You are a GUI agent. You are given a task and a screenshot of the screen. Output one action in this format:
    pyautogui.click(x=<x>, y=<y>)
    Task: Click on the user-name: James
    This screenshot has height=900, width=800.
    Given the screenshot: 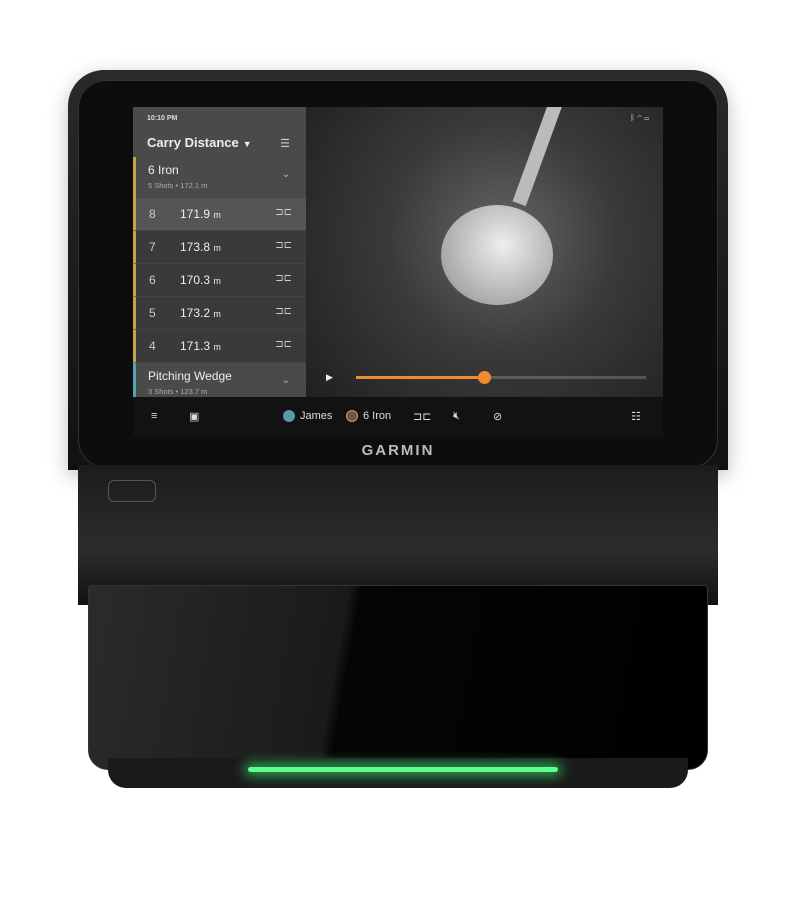 What is the action you would take?
    pyautogui.click(x=316, y=416)
    